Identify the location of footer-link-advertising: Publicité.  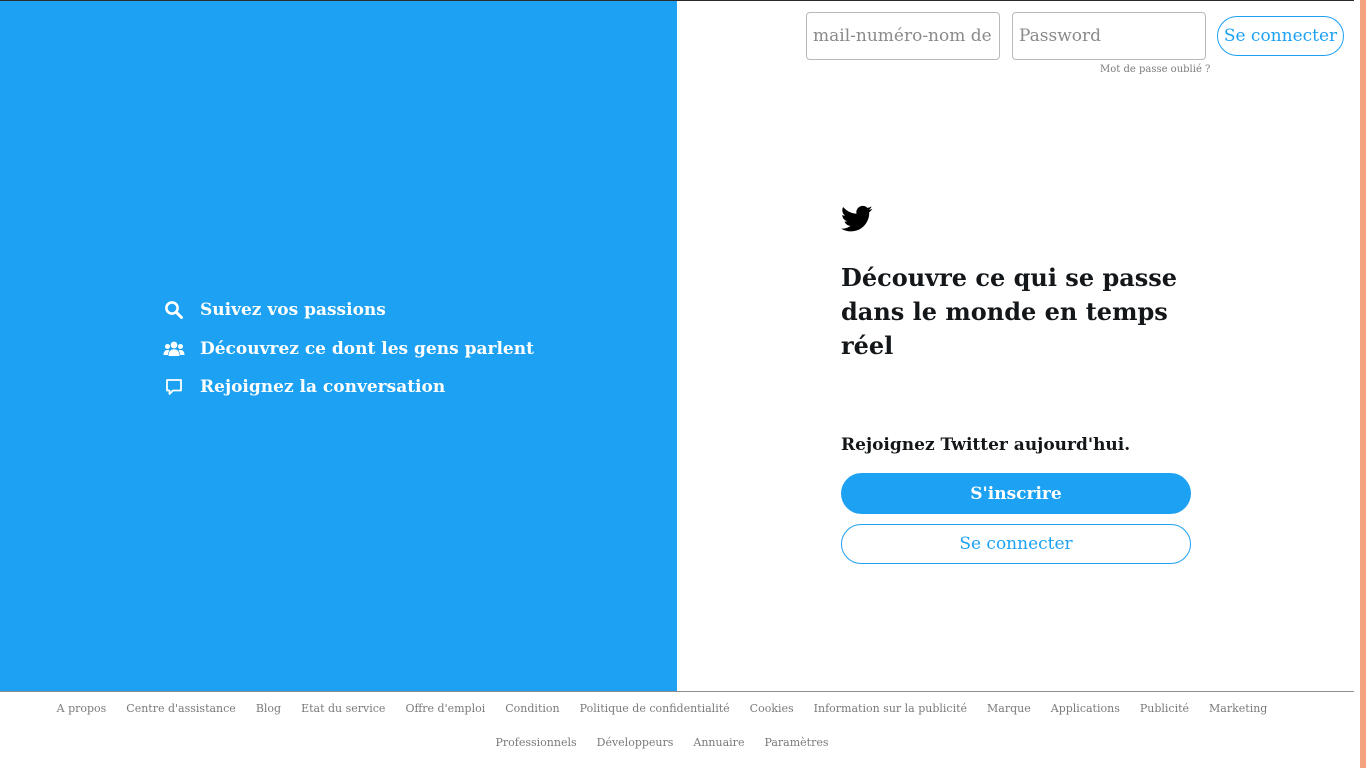
(1164, 708).